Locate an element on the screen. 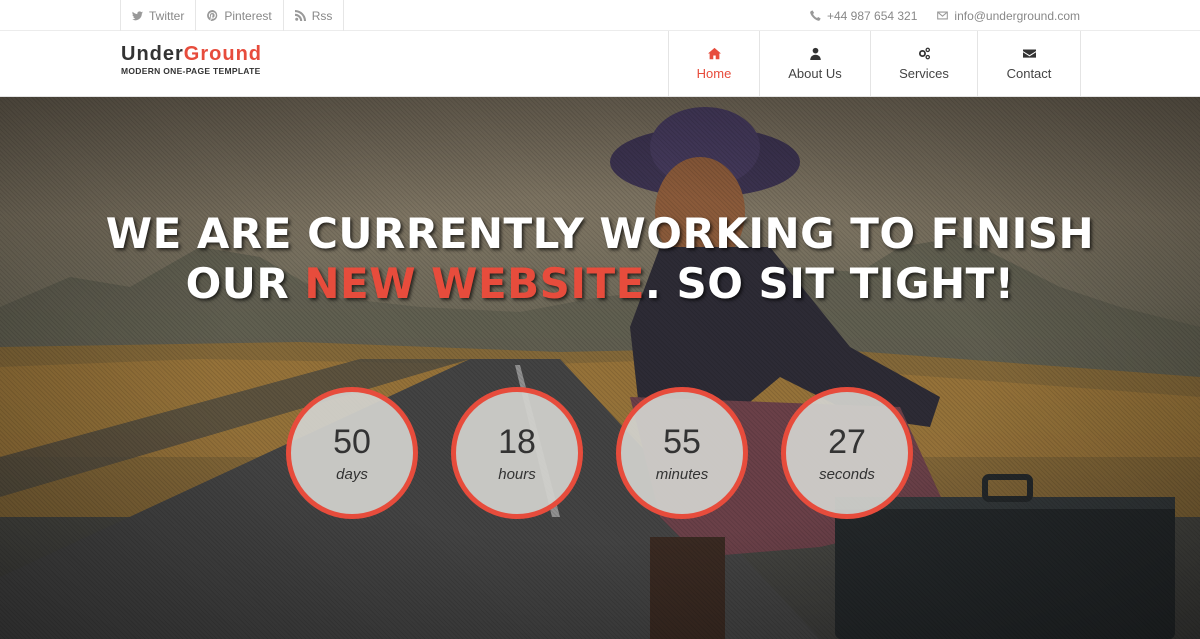 This screenshot has height=639, width=1200. countdown-hours-value: 18 is located at coordinates (517, 441).